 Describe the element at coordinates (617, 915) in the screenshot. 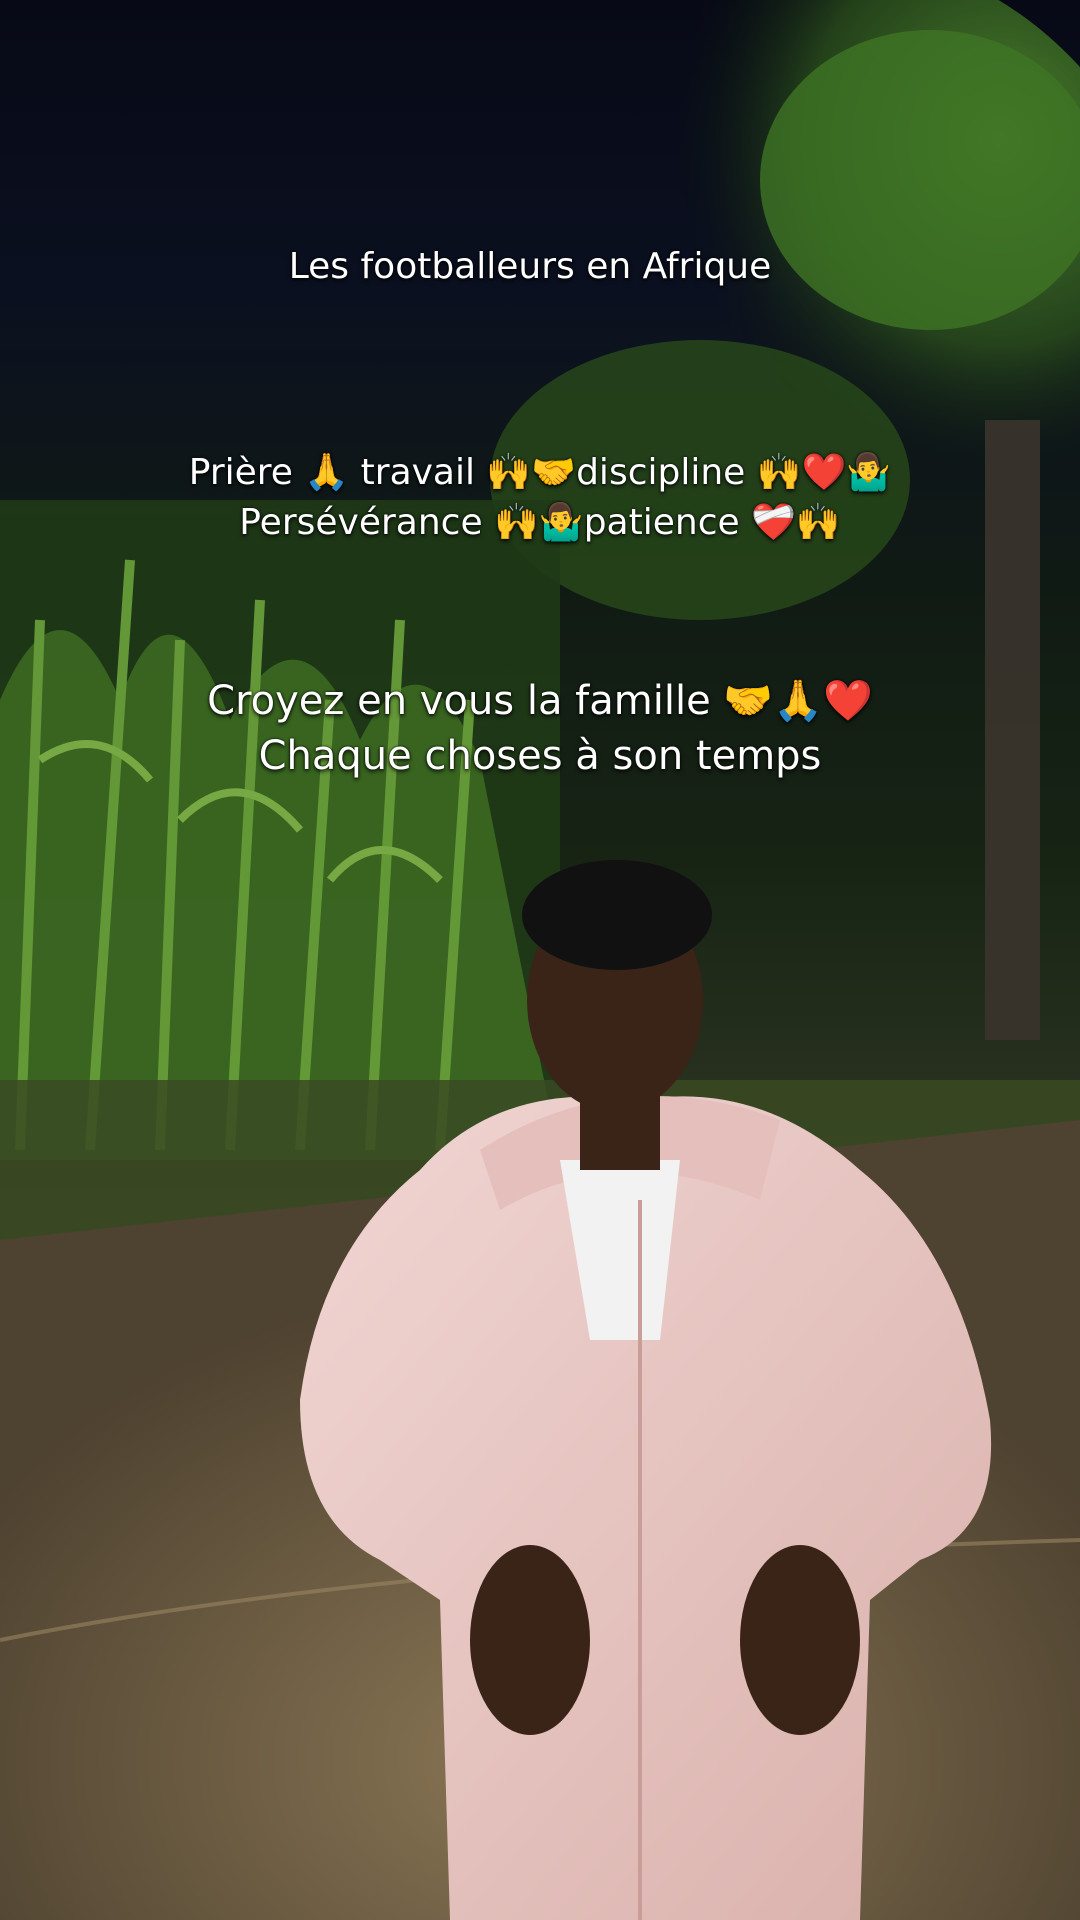

I see `hair` at that location.